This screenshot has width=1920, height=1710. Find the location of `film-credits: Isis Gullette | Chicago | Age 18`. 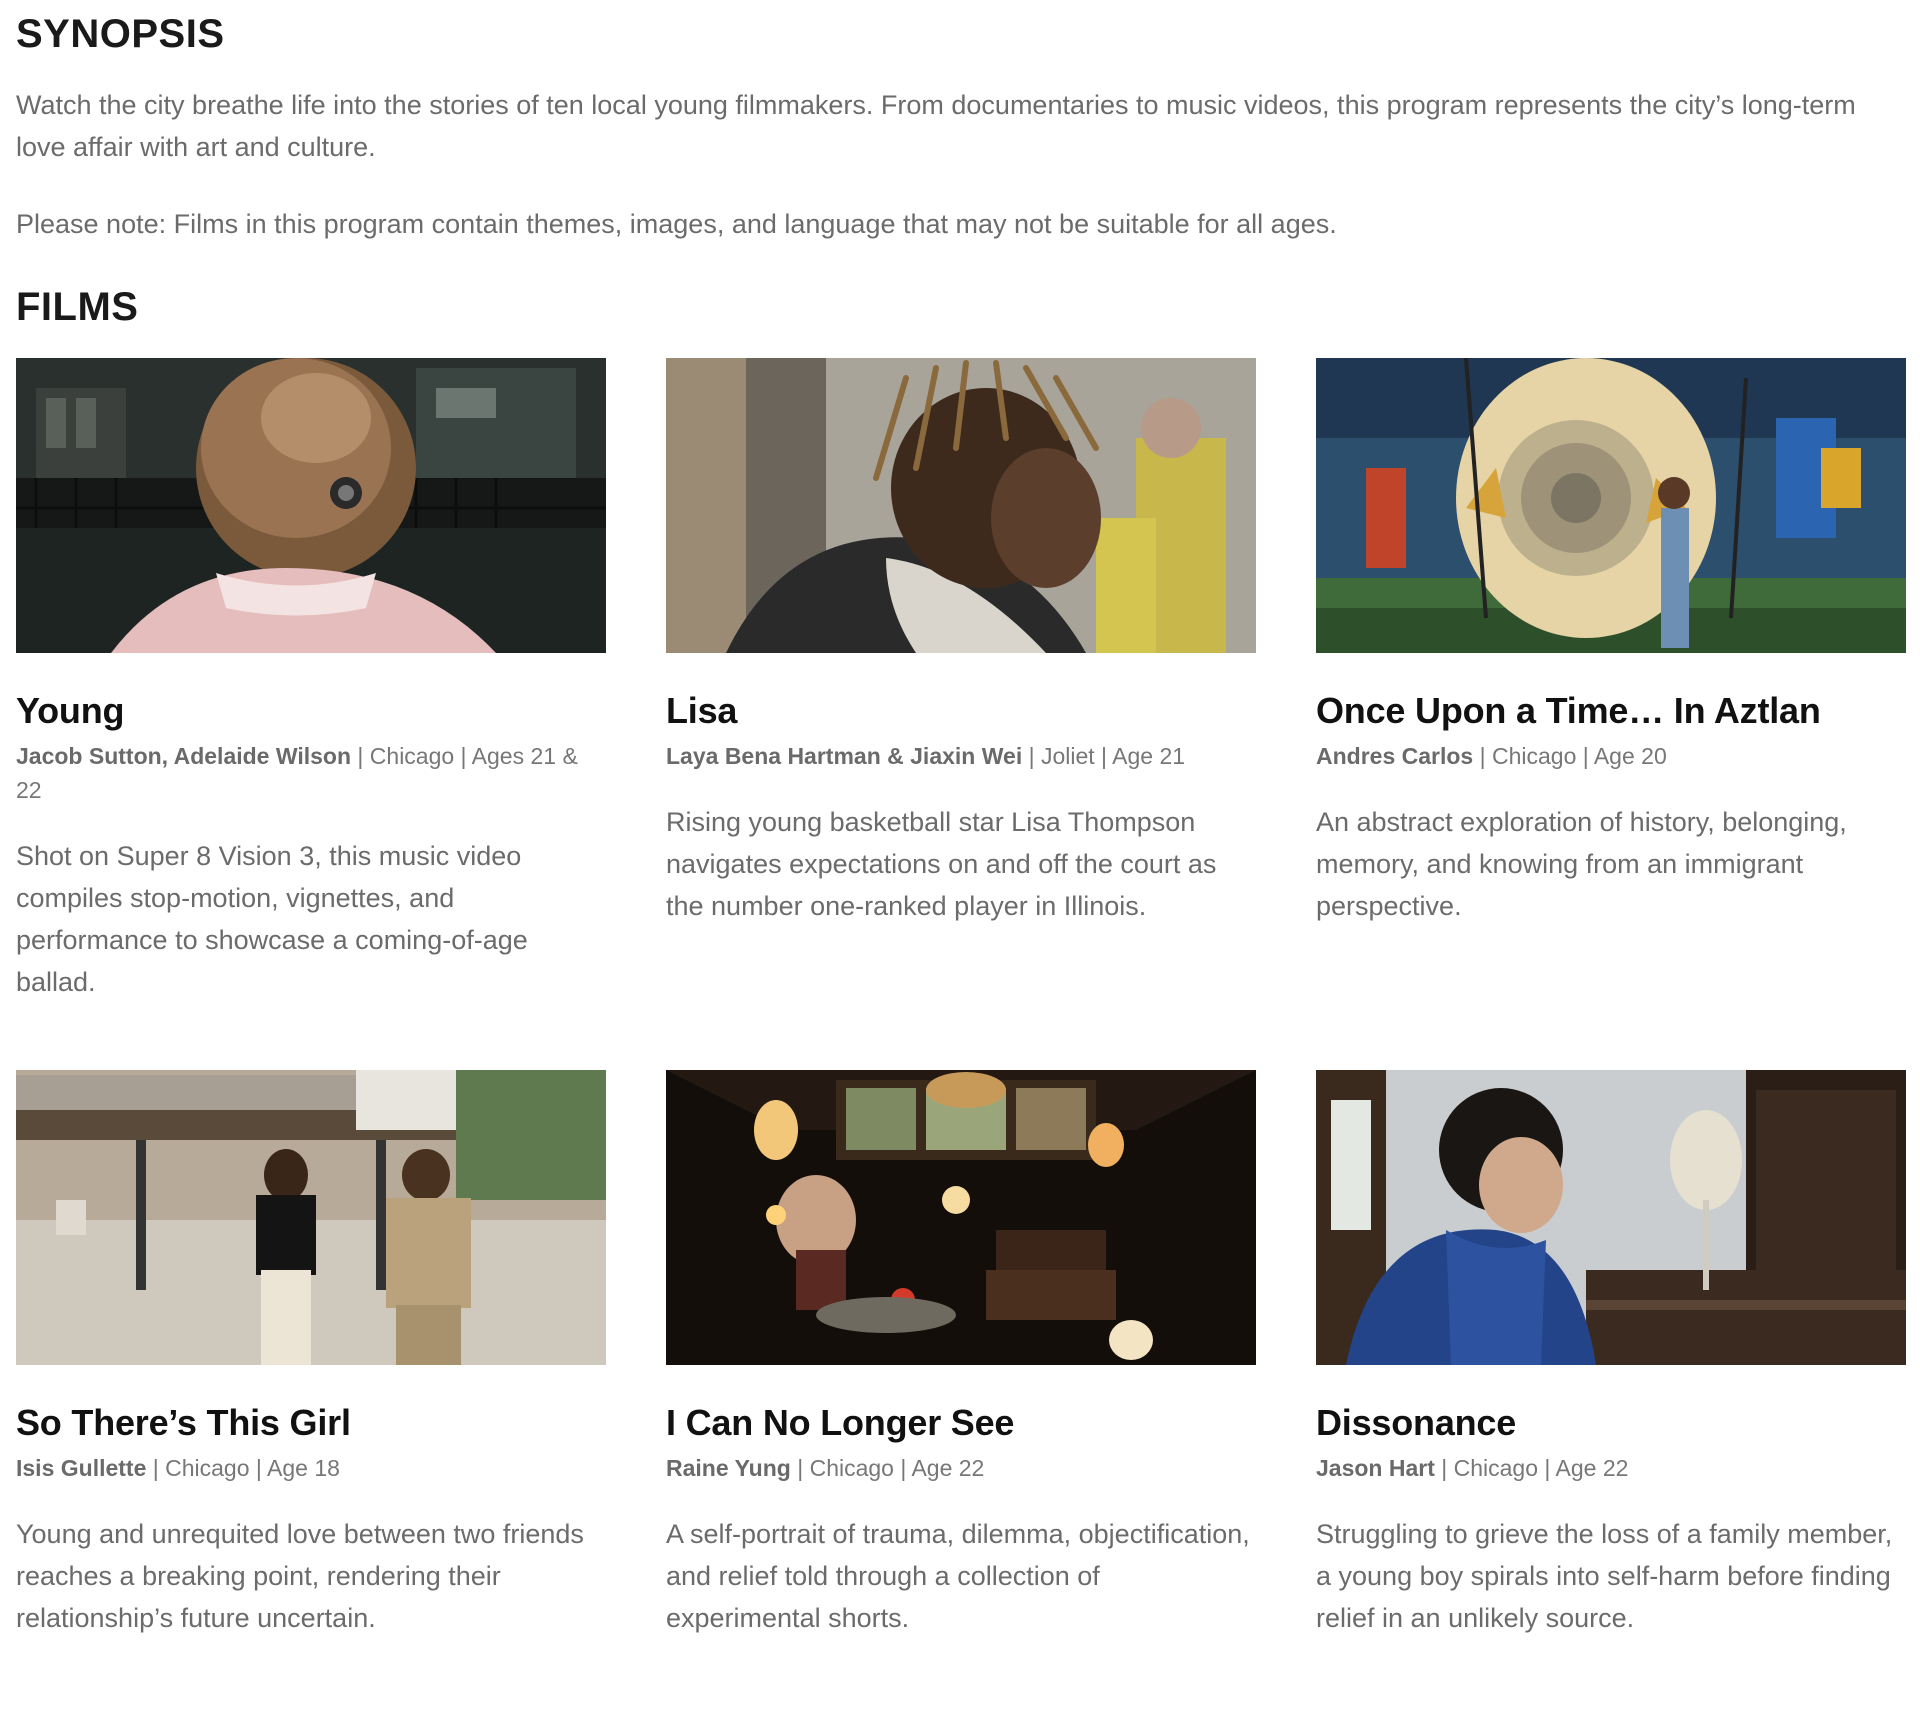

film-credits: Isis Gullette | Chicago | Age 18 is located at coordinates (311, 1468).